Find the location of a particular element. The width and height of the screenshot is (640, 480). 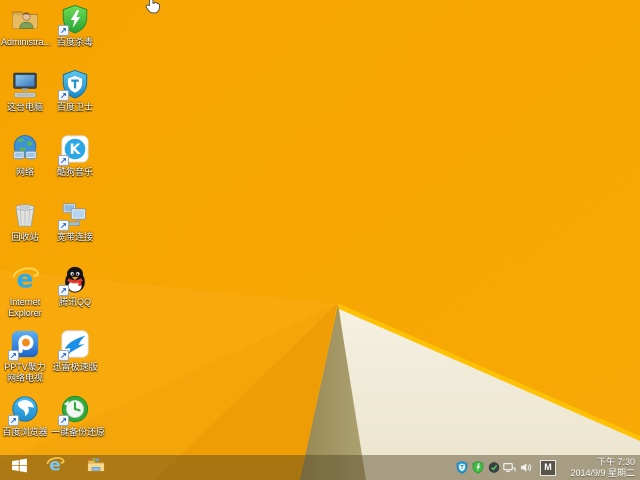

desktop-icon-label: 一键备份还原 is located at coordinates (78, 432).